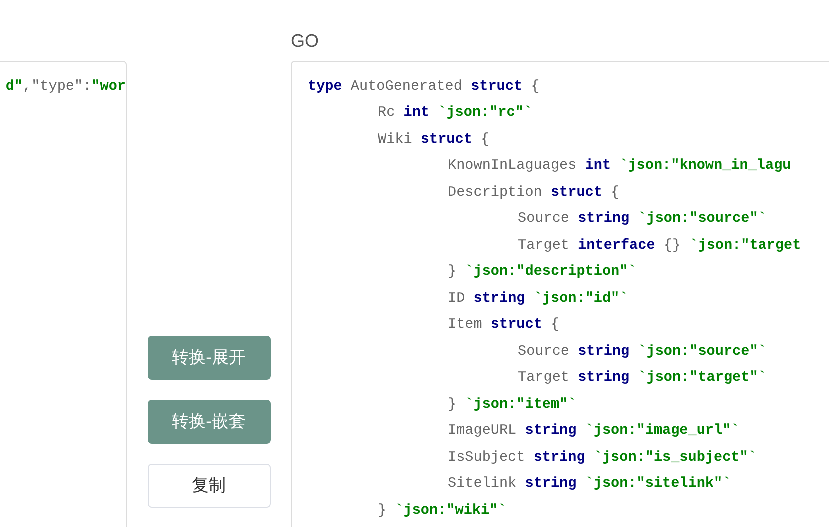 This screenshot has width=829, height=527. What do you see at coordinates (551, 273) in the screenshot?
I see `code-tag: `json:"description"`` at bounding box center [551, 273].